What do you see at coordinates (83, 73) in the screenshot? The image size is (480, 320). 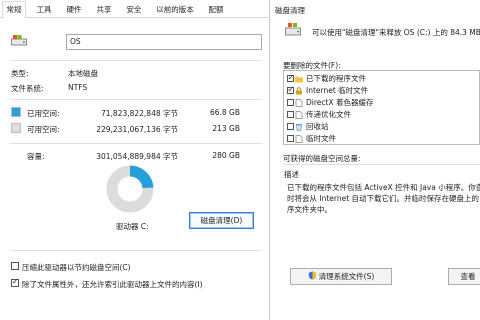 I see `type-value: 本地磁盘` at bounding box center [83, 73].